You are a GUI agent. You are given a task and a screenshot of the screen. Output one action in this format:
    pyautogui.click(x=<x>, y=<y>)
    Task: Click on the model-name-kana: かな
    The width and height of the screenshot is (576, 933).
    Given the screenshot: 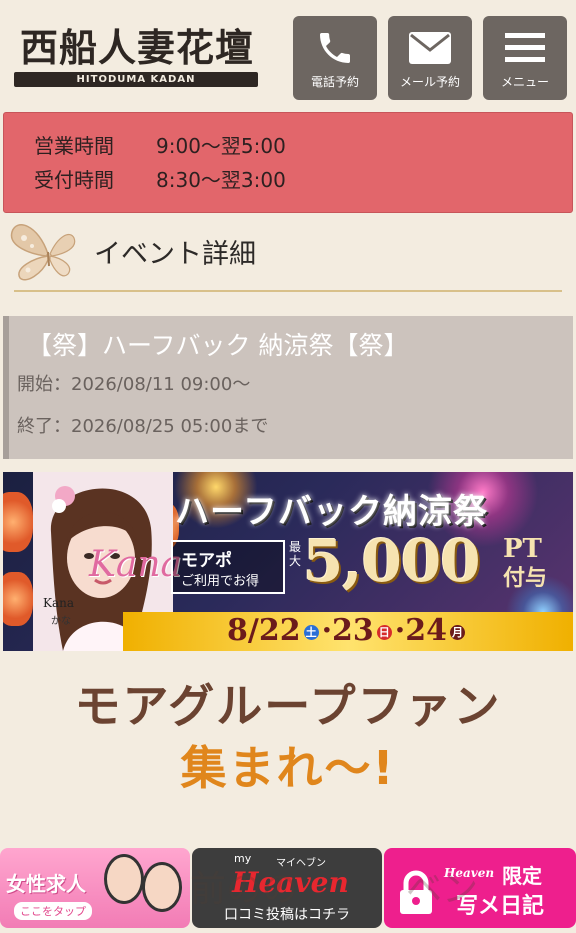 What is the action you would take?
    pyautogui.click(x=61, y=621)
    